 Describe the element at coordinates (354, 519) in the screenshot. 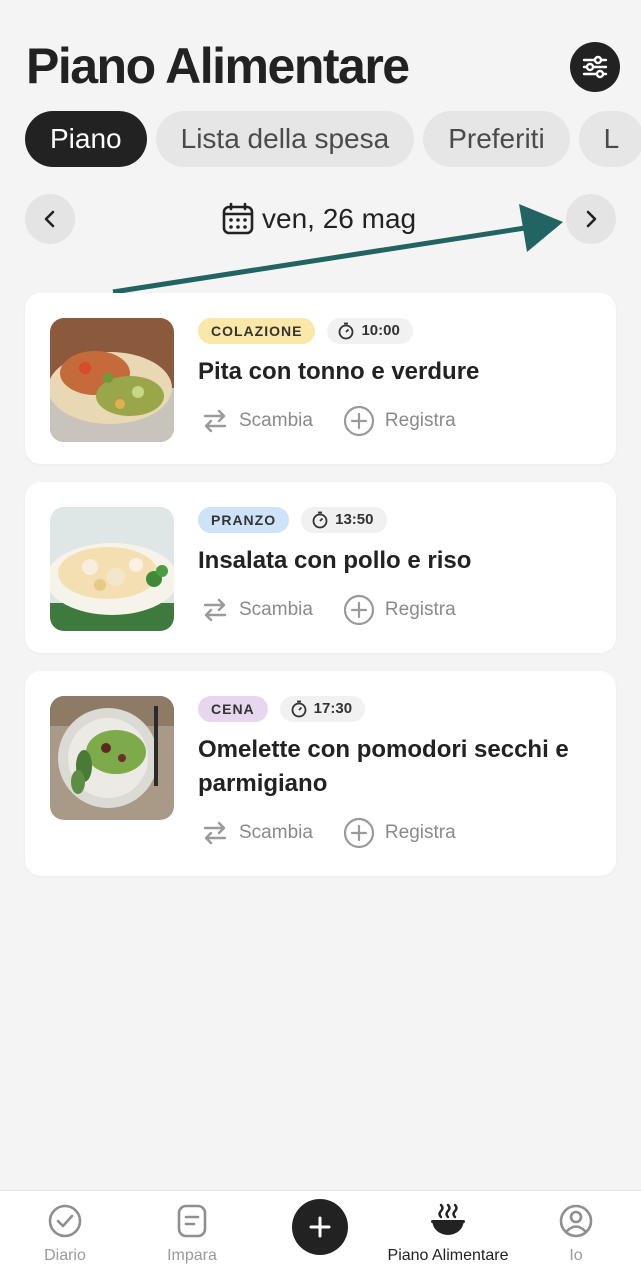

I see `meal-time-label: 13:50` at that location.